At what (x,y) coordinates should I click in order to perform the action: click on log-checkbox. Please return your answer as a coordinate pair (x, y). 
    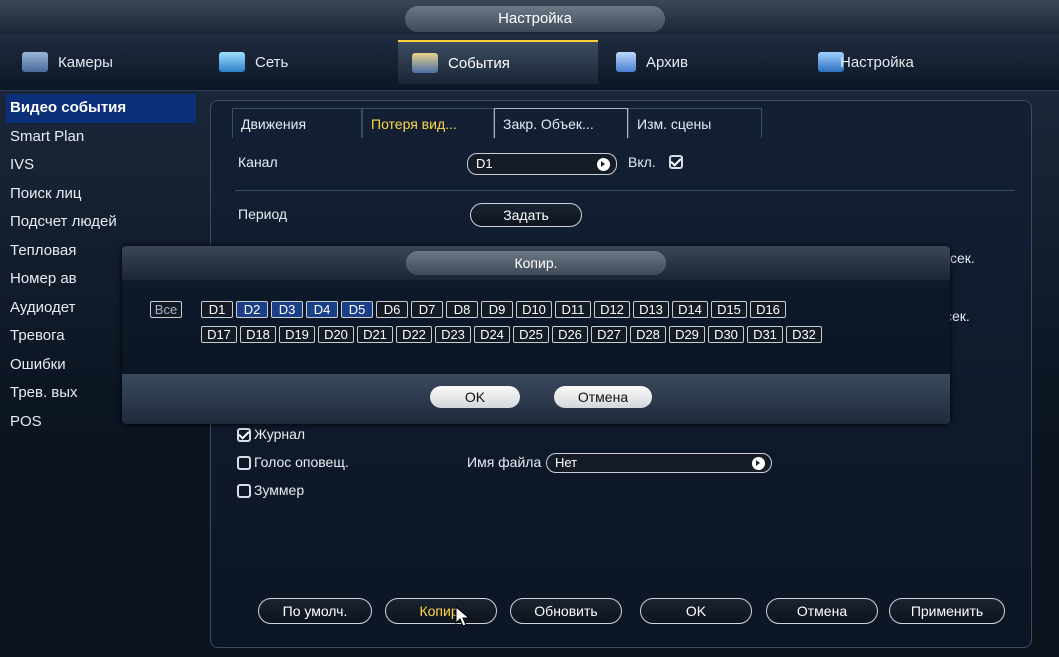
    Looking at the image, I should click on (244, 435).